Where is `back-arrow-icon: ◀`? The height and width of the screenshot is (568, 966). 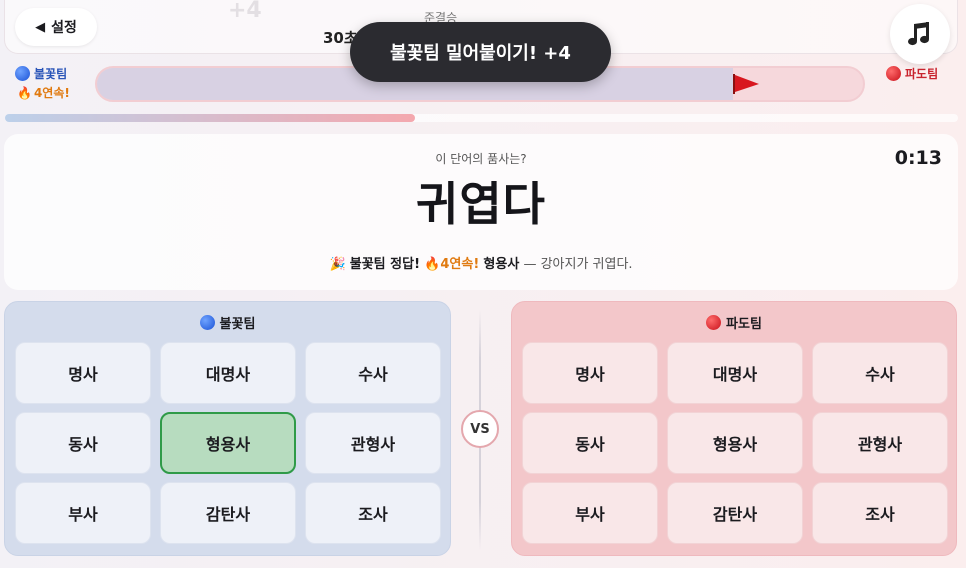
back-arrow-icon: ◀ is located at coordinates (40, 27).